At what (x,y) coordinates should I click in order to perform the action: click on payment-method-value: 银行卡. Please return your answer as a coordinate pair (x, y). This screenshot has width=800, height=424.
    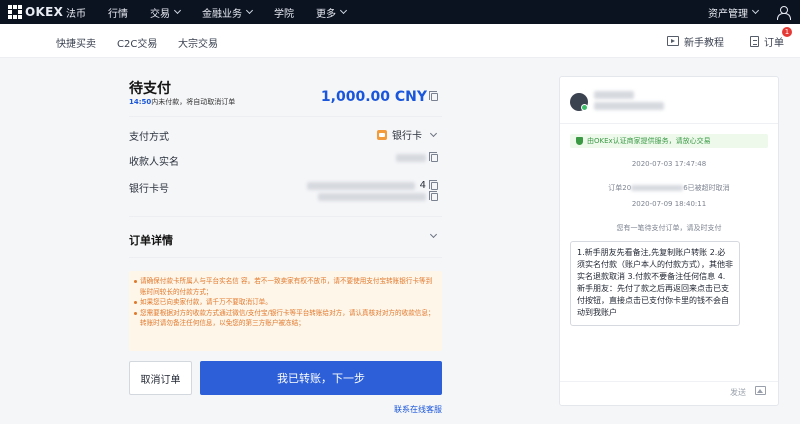
    Looking at the image, I should click on (407, 136).